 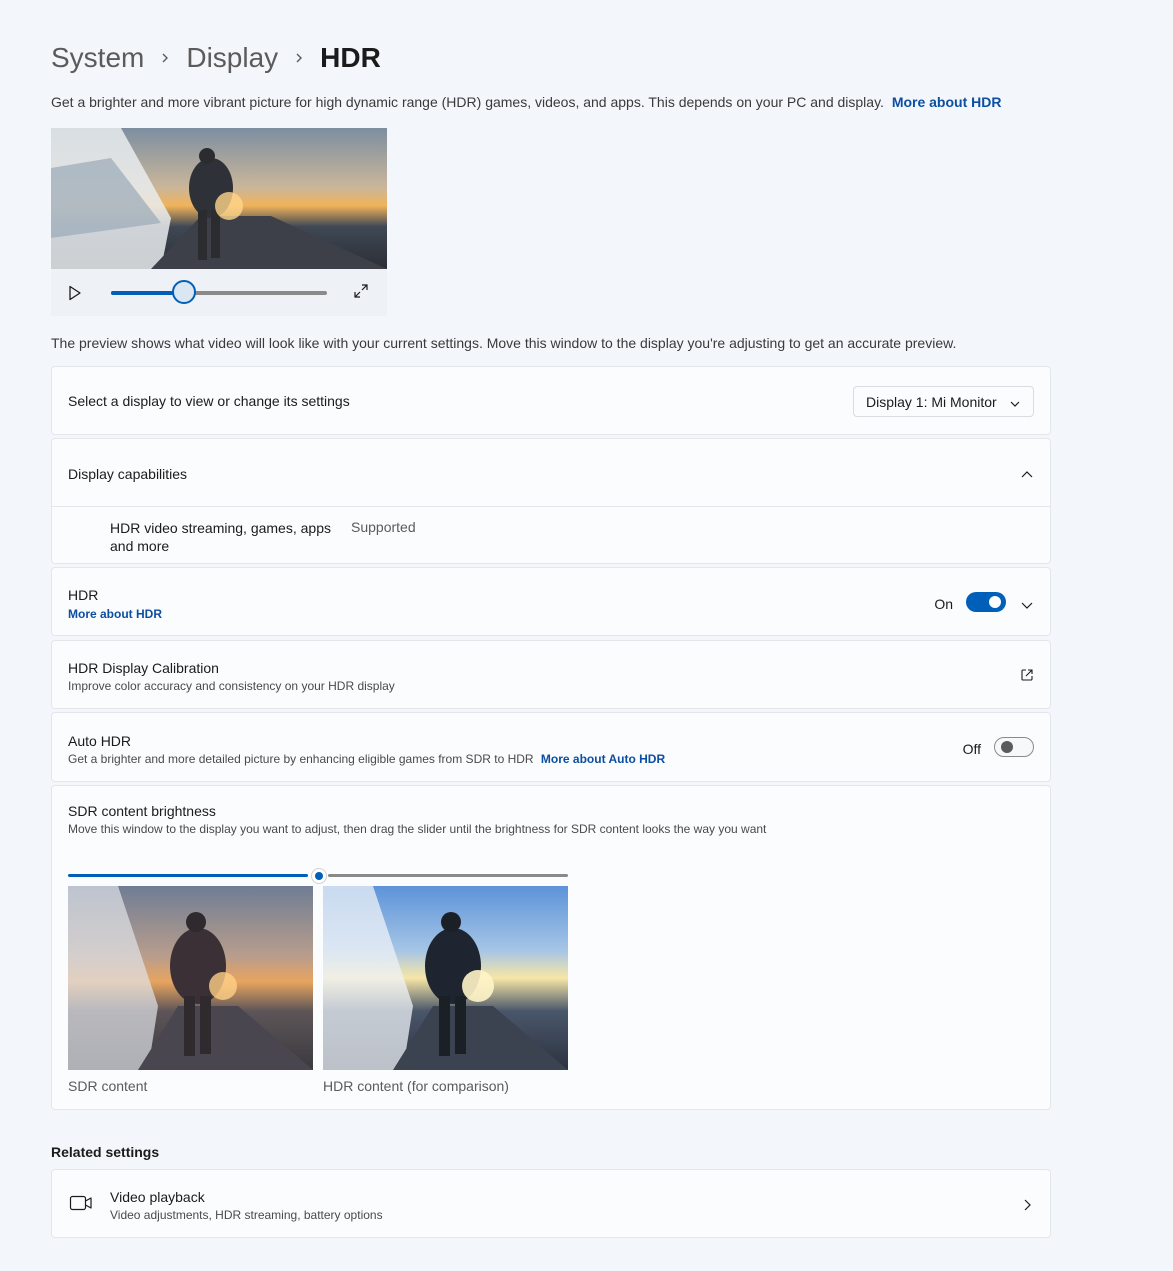 I want to click on breadcrumb-system: System, so click(x=97, y=58).